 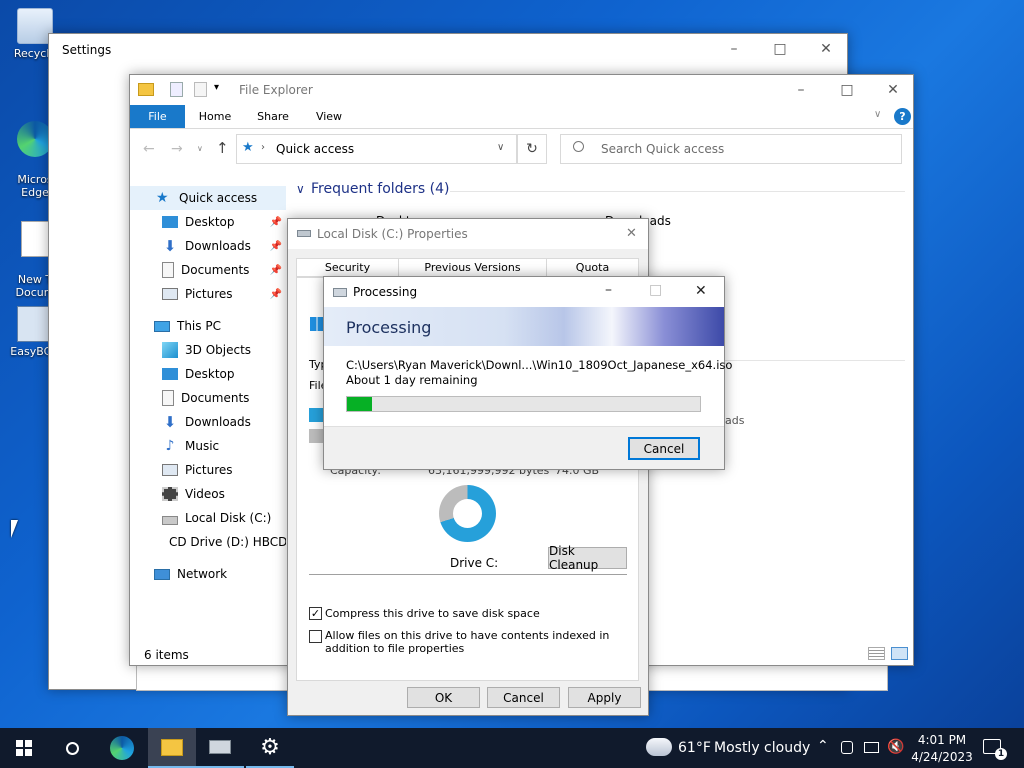 What do you see at coordinates (587, 558) in the screenshot?
I see `disk-cleanup-button: Disk Cleanup` at bounding box center [587, 558].